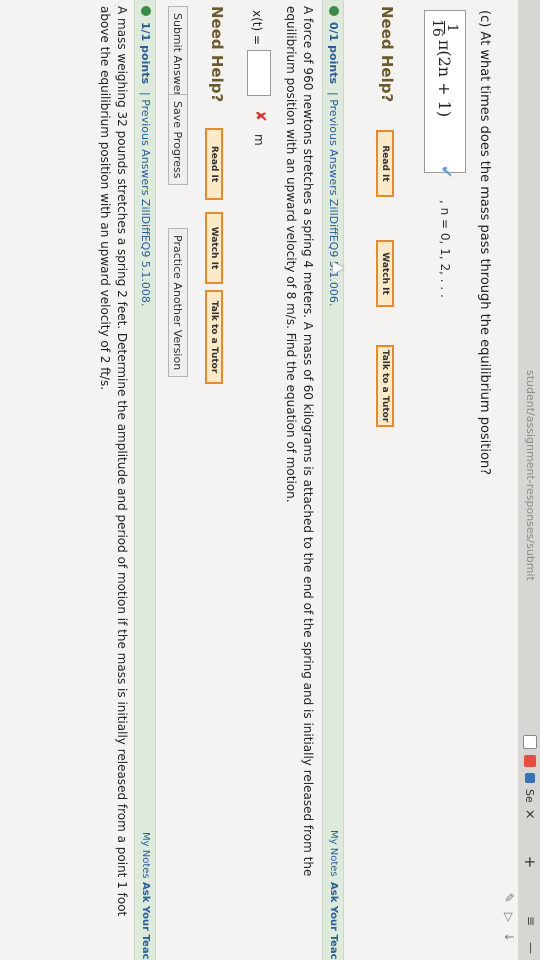 This screenshot has width=540, height=960. I want to click on tab-label: Se, so click(530, 796).